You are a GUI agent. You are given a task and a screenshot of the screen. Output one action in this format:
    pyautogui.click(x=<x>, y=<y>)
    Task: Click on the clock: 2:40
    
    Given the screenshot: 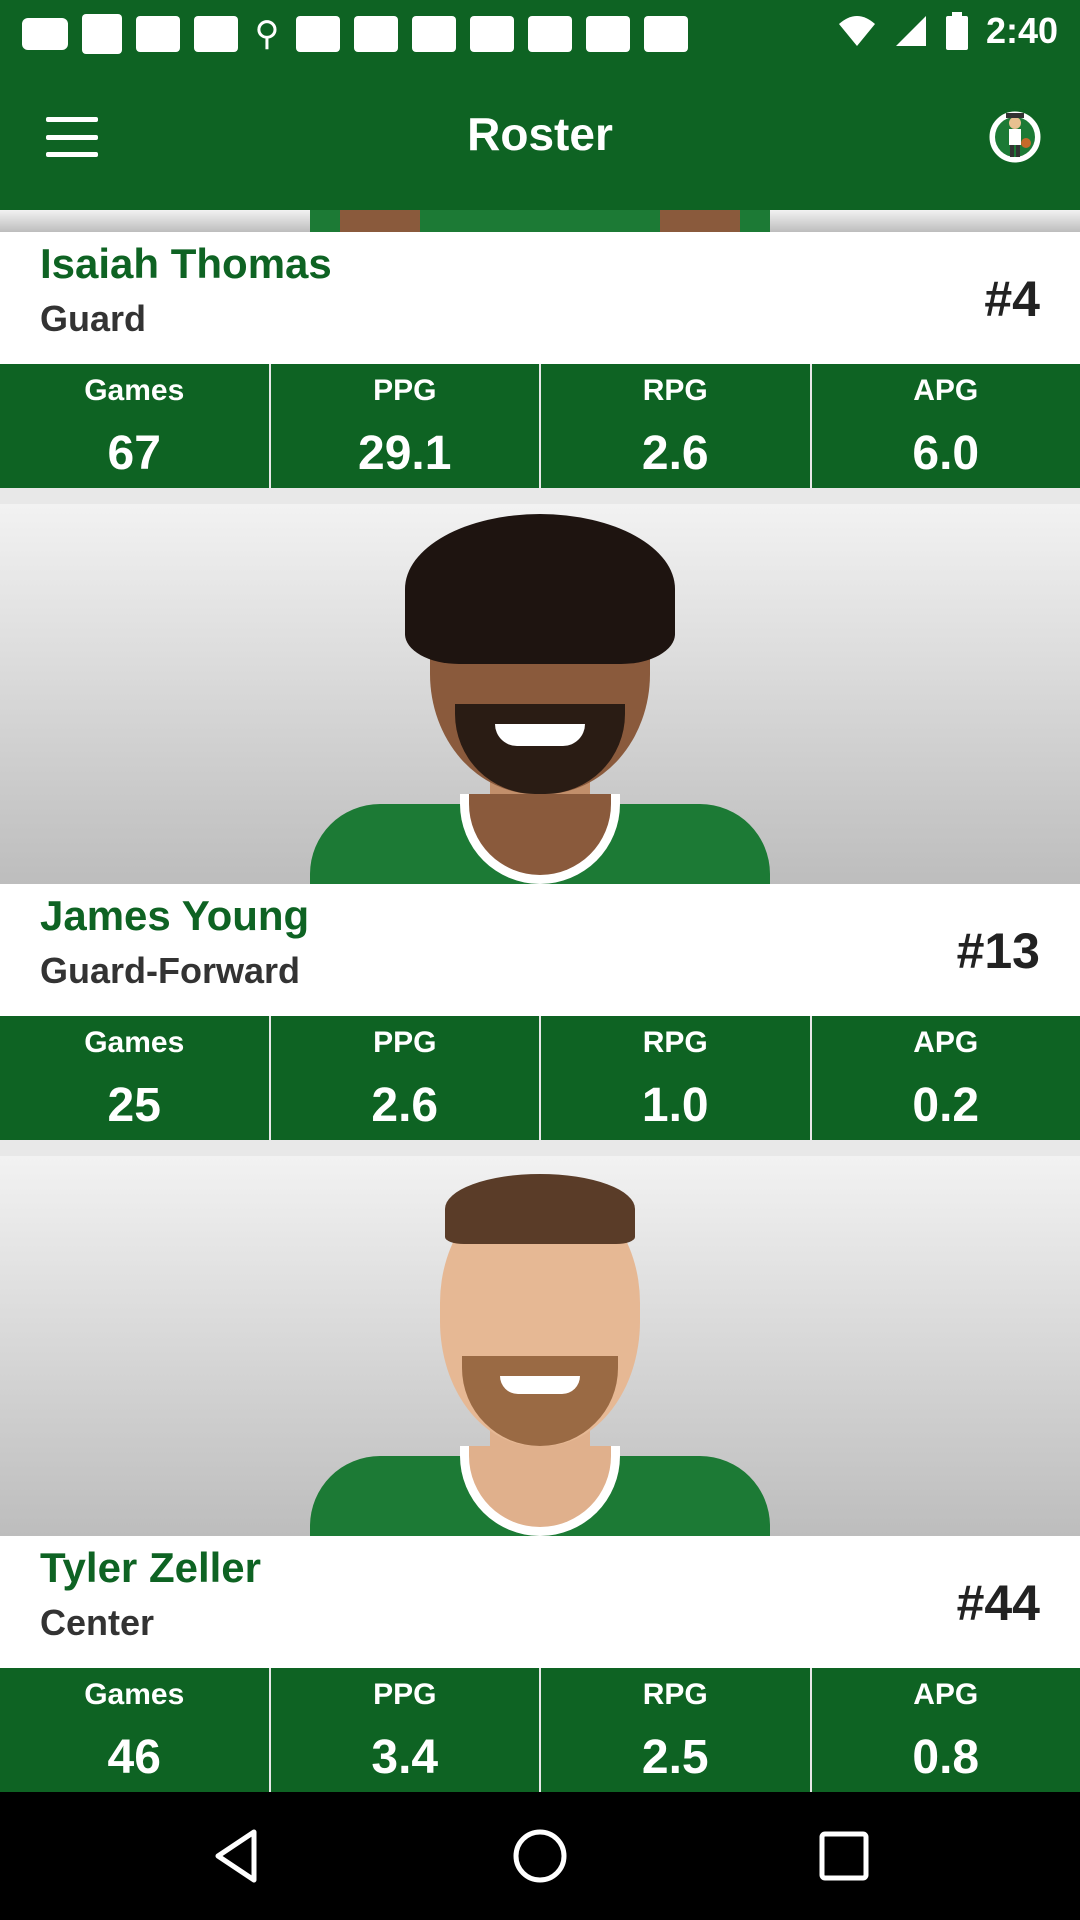 What is the action you would take?
    pyautogui.click(x=1021, y=30)
    